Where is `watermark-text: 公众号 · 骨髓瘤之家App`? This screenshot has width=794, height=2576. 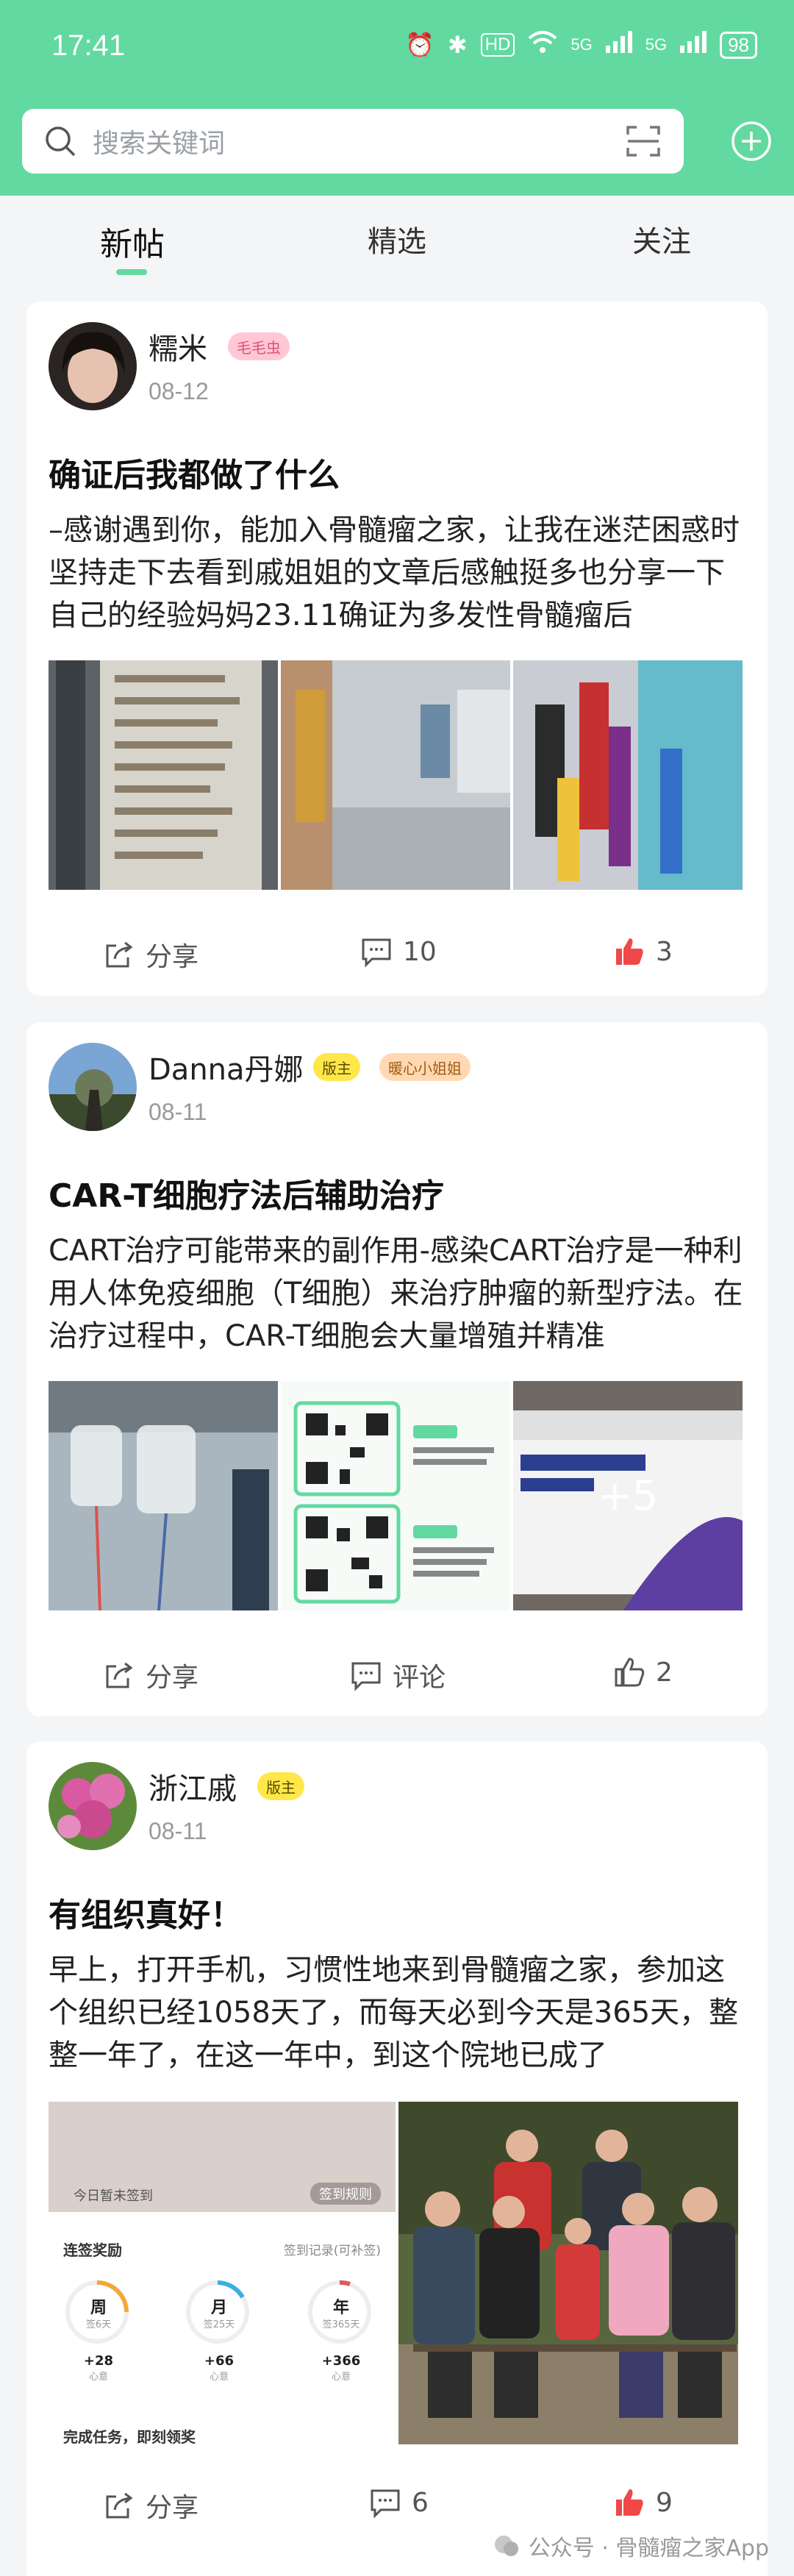 watermark-text: 公众号 · 骨髓瘤之家App is located at coordinates (648, 2548).